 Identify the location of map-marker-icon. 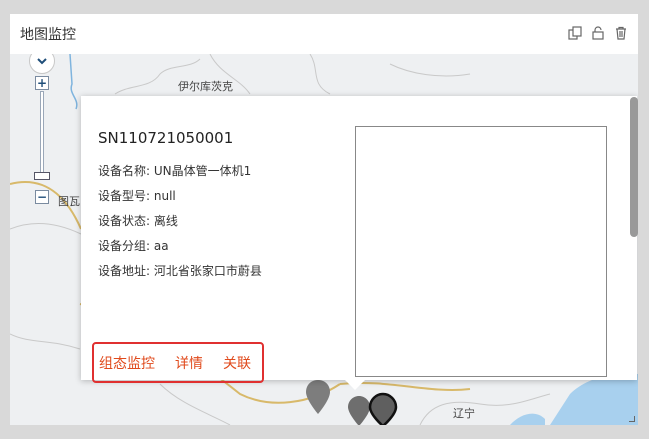
(318, 397).